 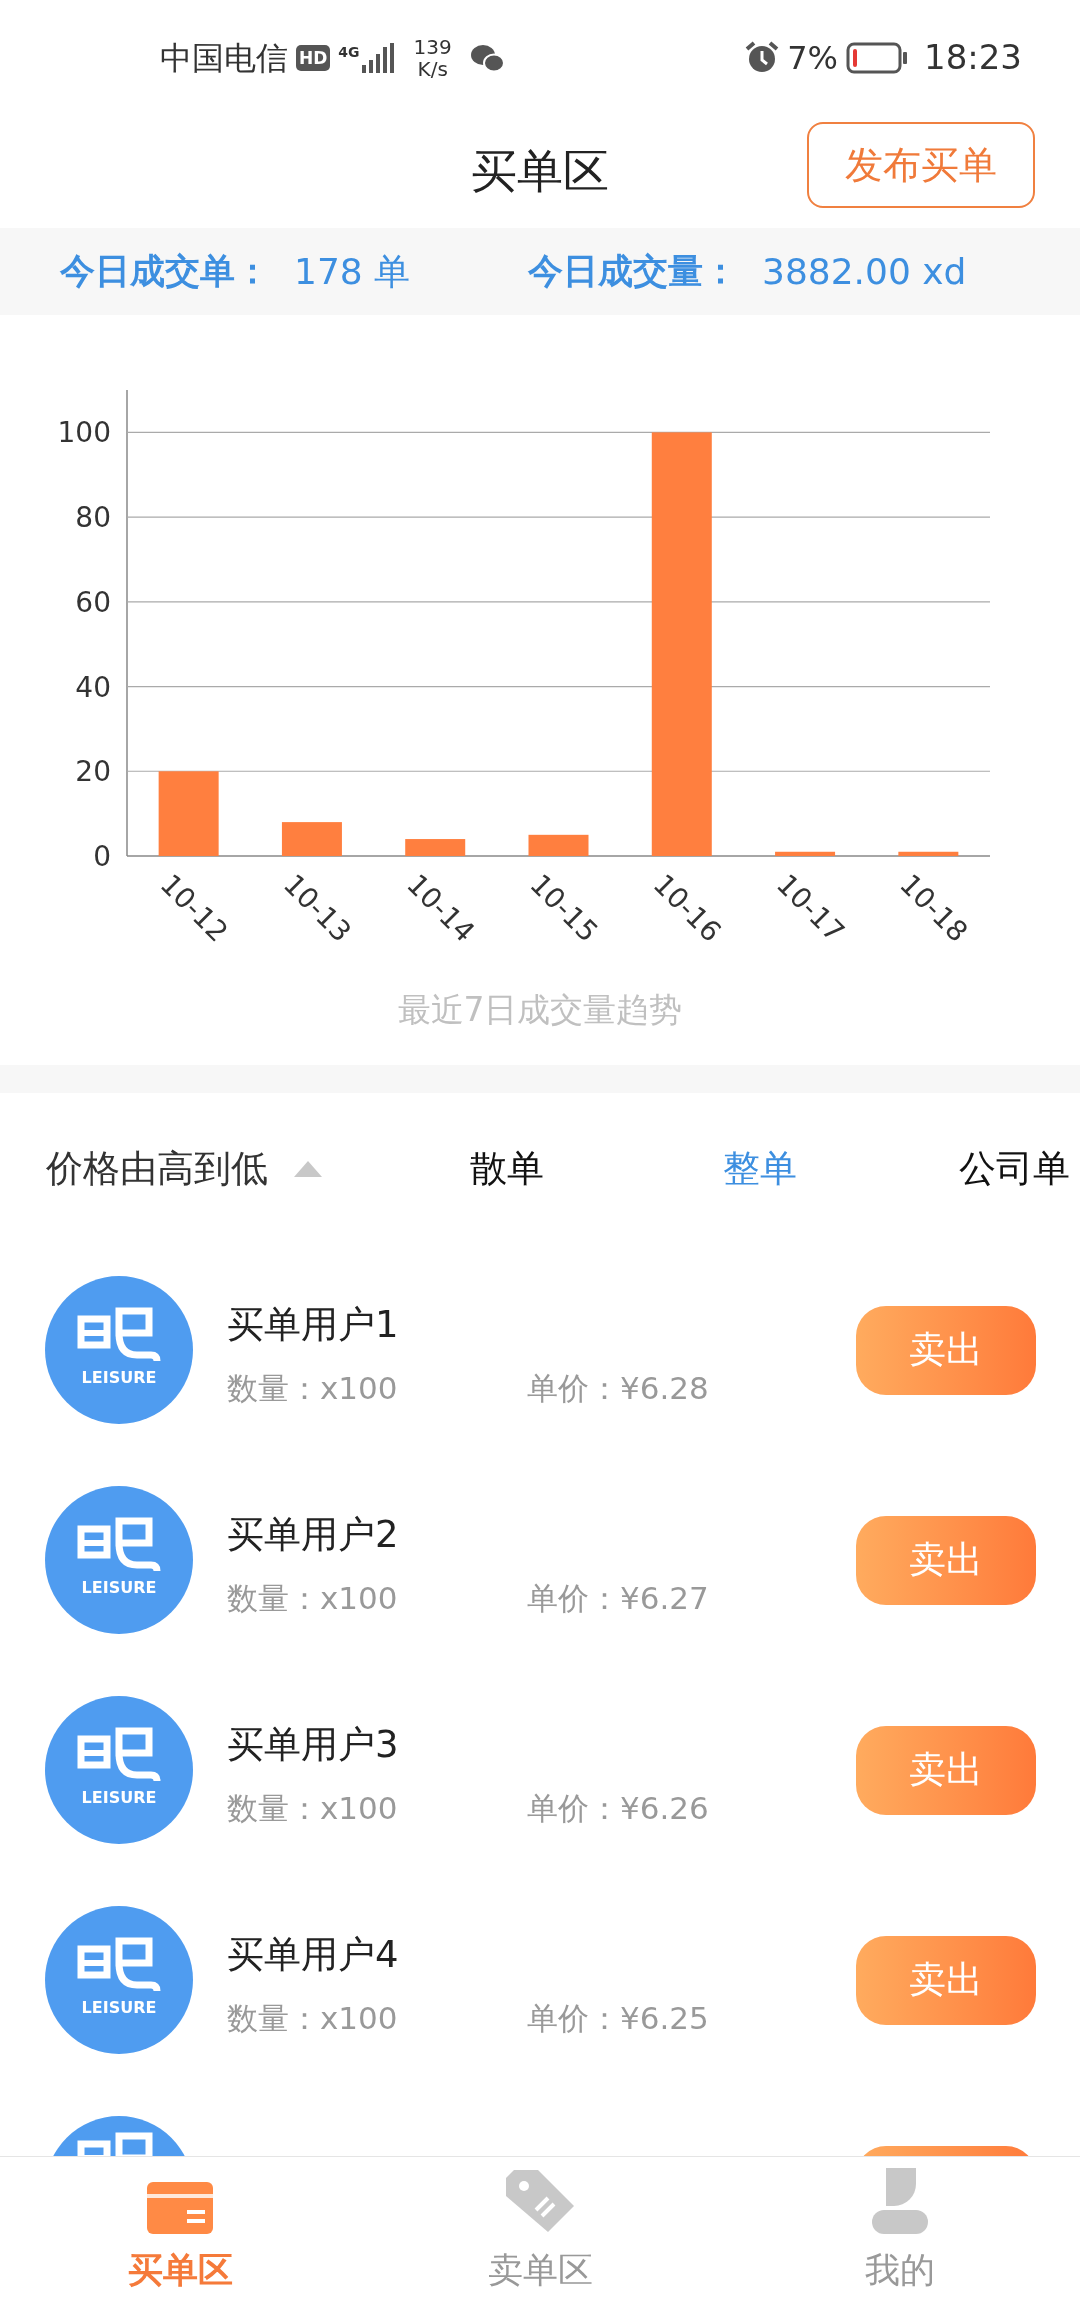 What do you see at coordinates (921, 165) in the screenshot?
I see `publish-button: 发布买单` at bounding box center [921, 165].